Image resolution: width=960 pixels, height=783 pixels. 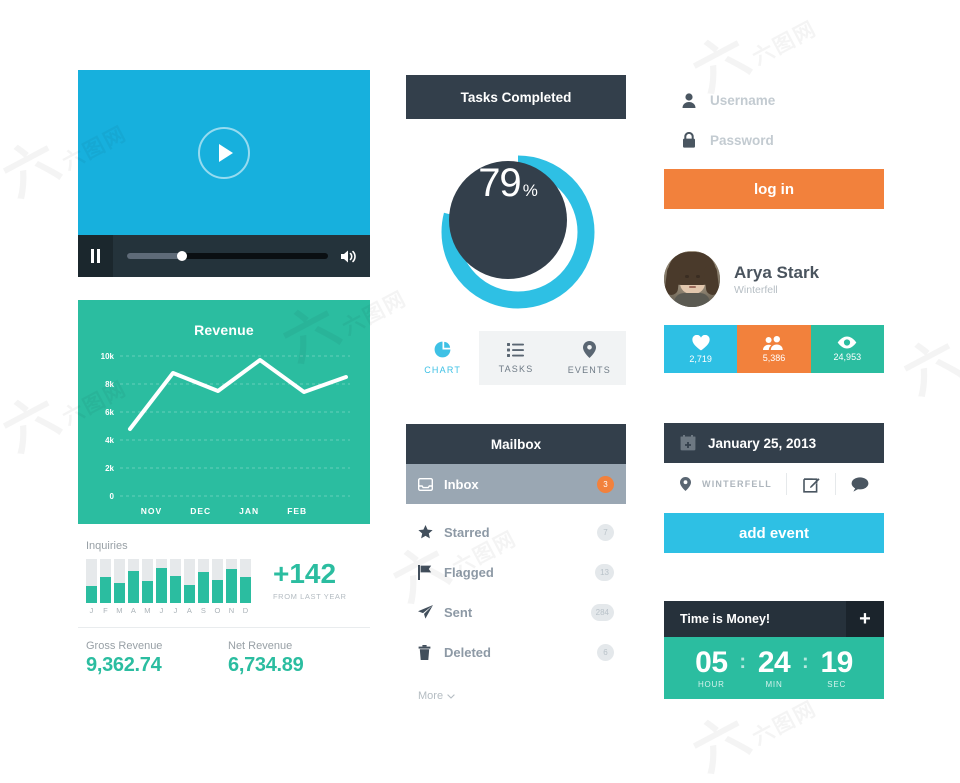 I want to click on profile-name: Arya Stark, so click(x=777, y=272).